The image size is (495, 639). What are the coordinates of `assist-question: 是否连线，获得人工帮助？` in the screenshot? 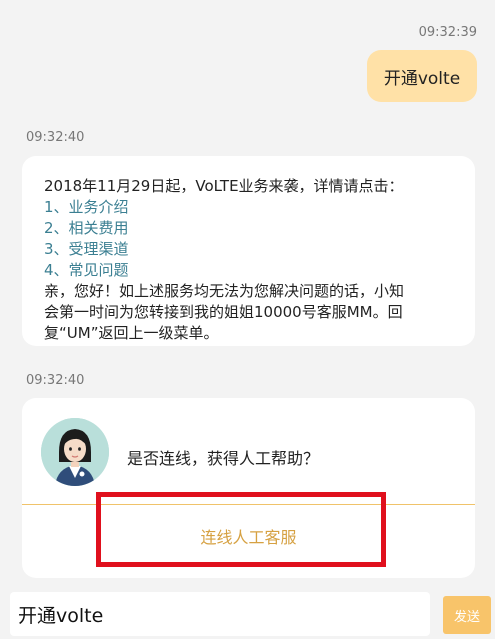 It's located at (223, 458).